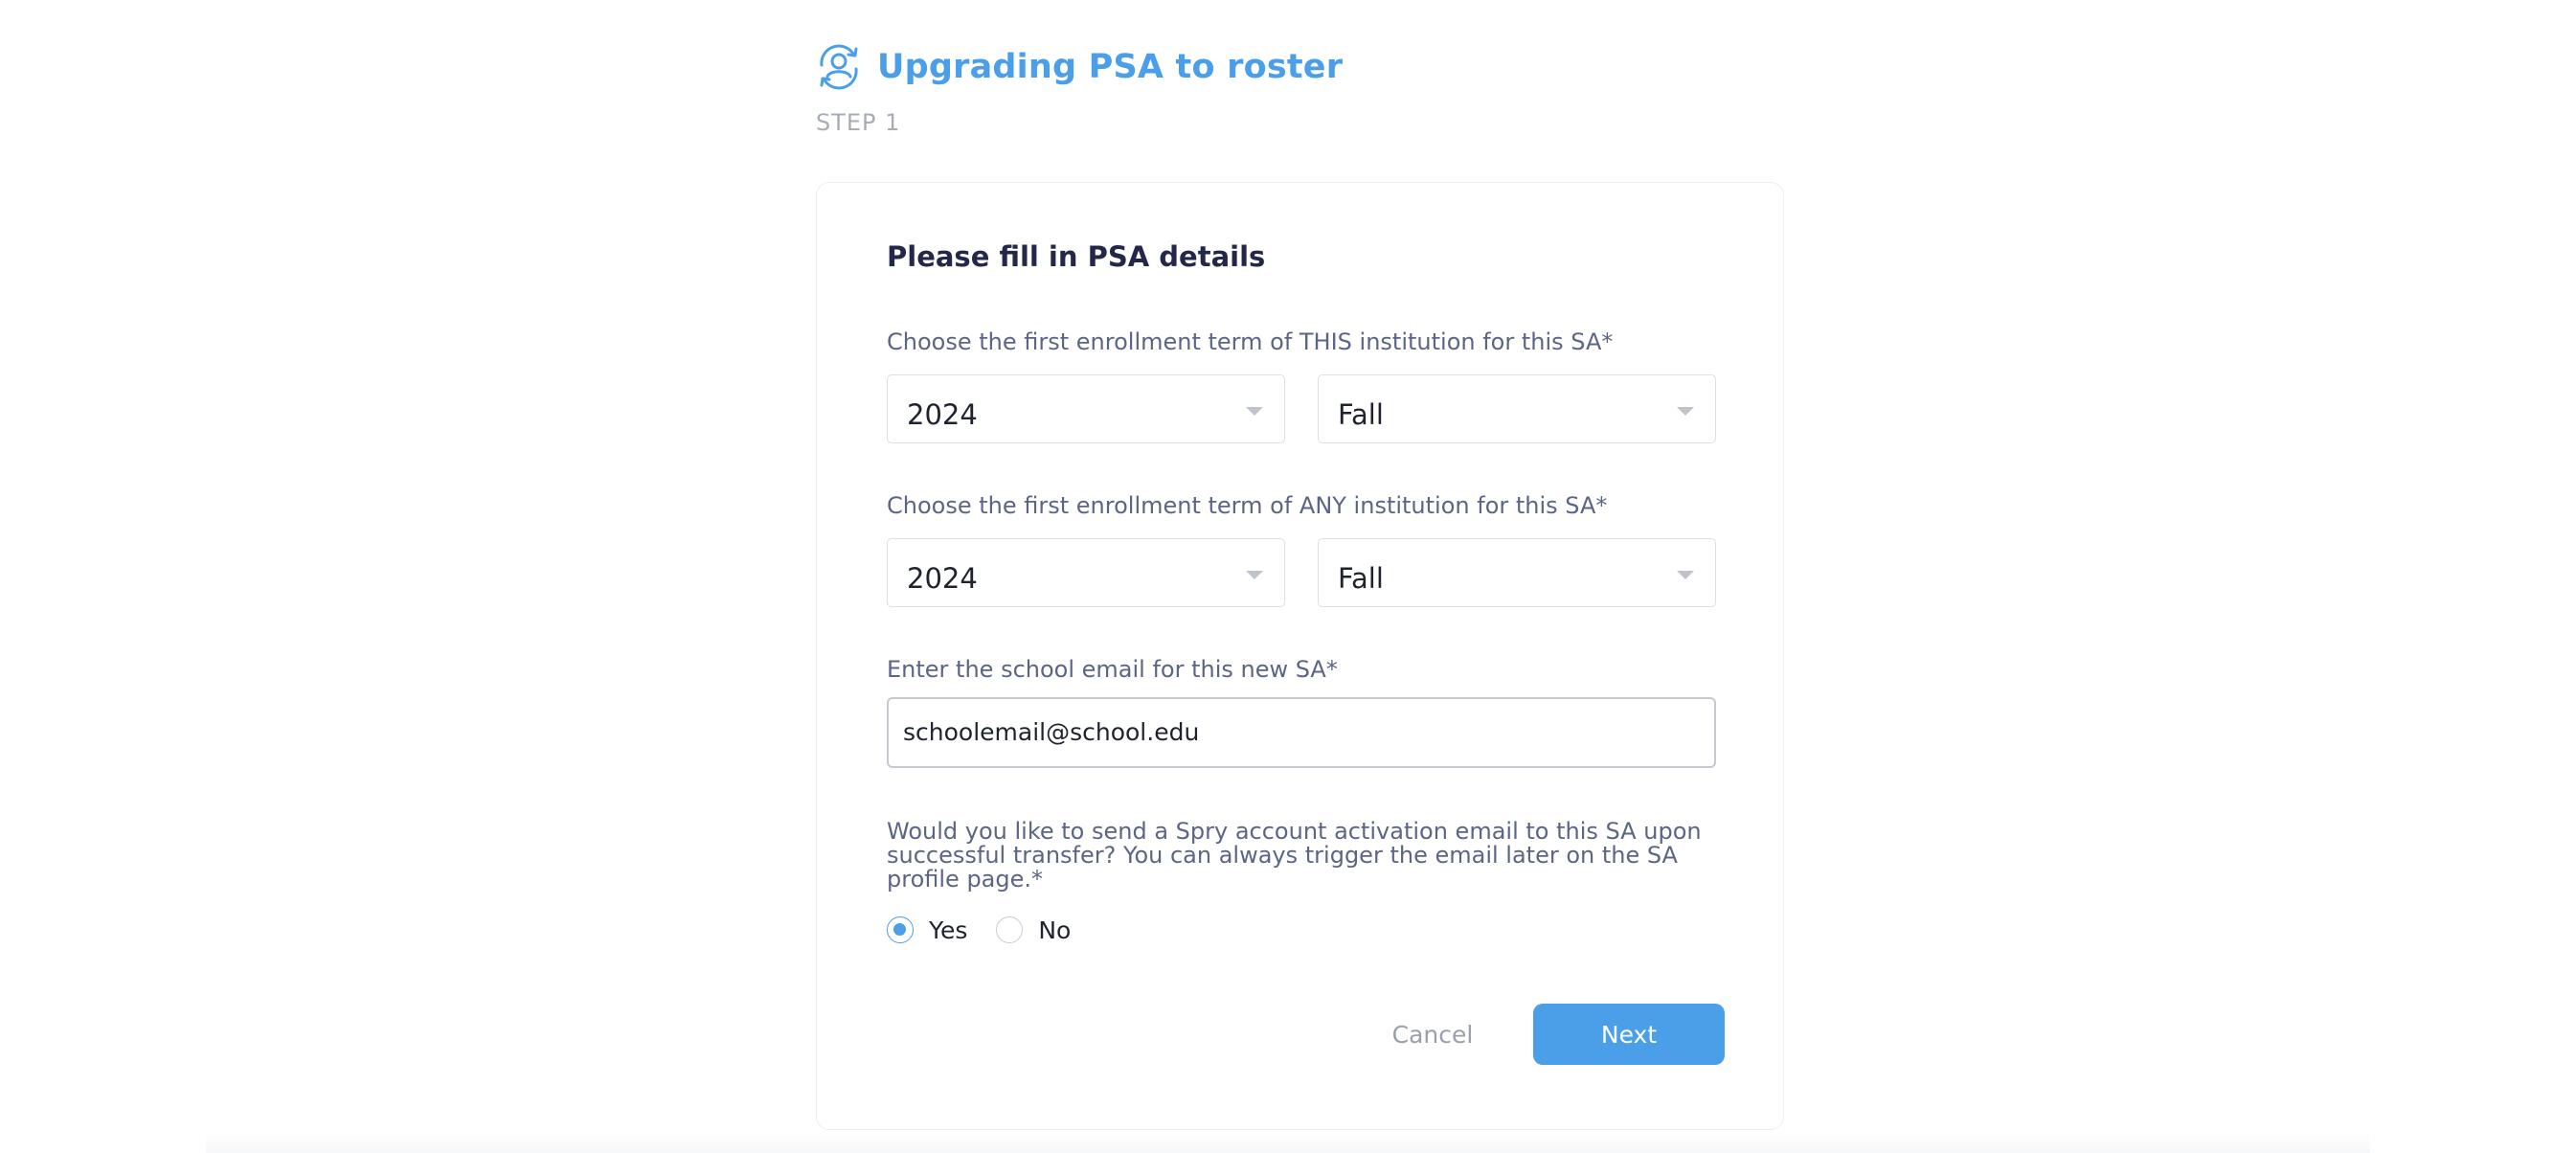 Image resolution: width=2576 pixels, height=1153 pixels. What do you see at coordinates (1010, 930) in the screenshot?
I see `radio-unchecked-icon` at bounding box center [1010, 930].